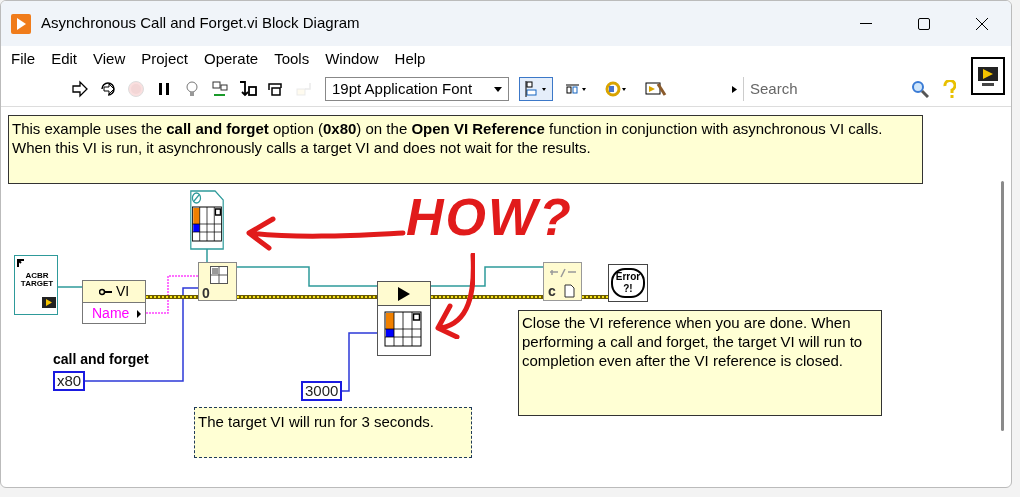  I want to click on maximize-icon, so click(924, 23).